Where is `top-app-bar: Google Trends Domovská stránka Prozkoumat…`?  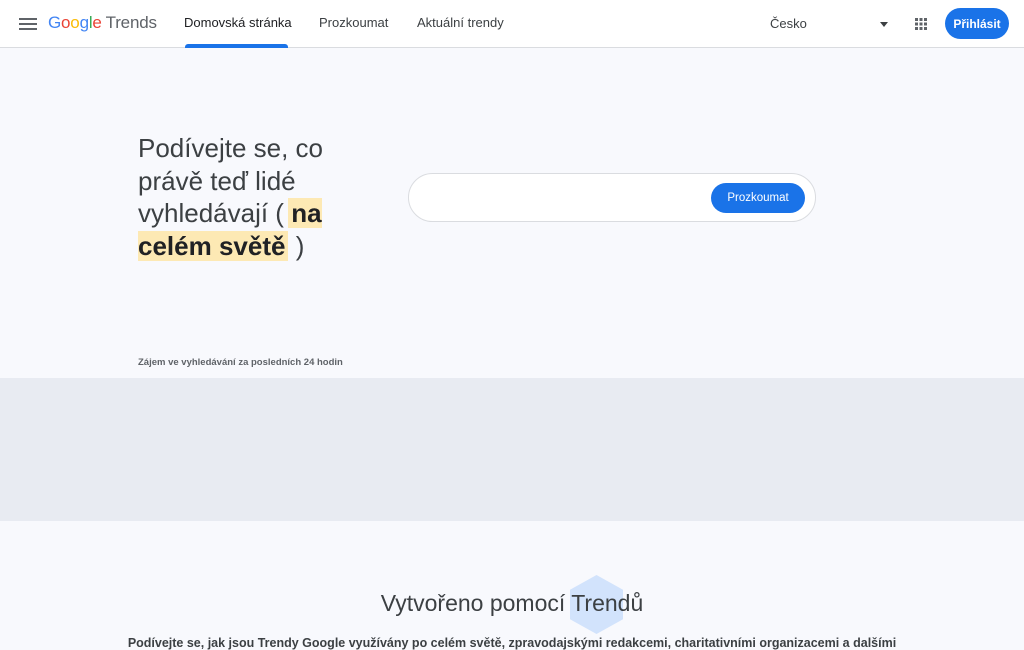
top-app-bar: Google Trends Domovská stránka Prozkoumat… is located at coordinates (512, 24).